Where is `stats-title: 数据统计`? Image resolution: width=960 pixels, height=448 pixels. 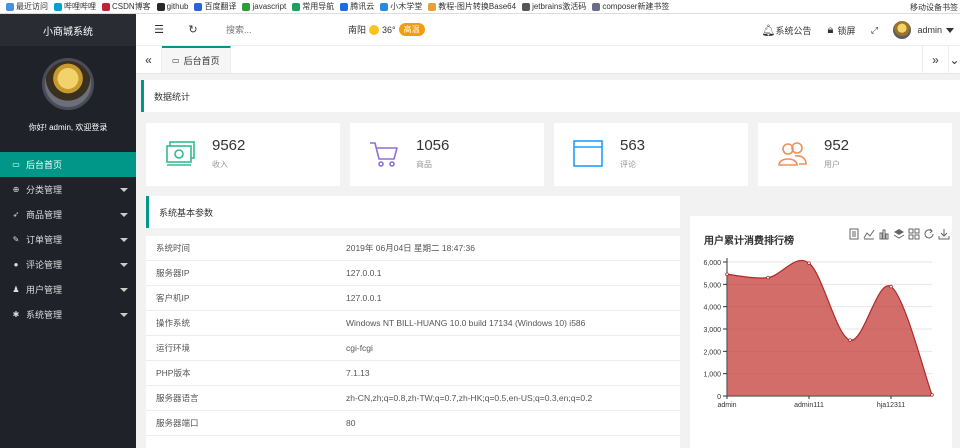 stats-title: 数据统计 is located at coordinates (172, 96).